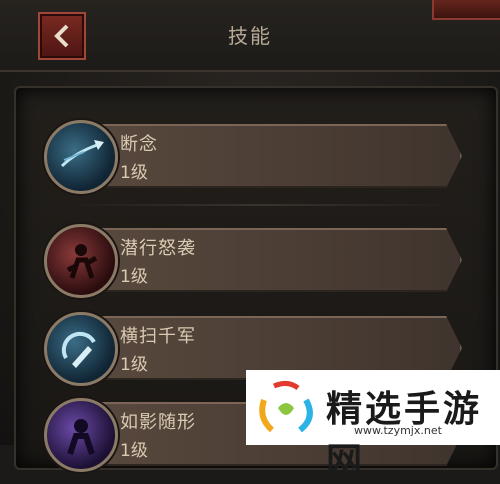 Image resolution: width=500 pixels, height=484 pixels. I want to click on corner-ornament, so click(466, 10).